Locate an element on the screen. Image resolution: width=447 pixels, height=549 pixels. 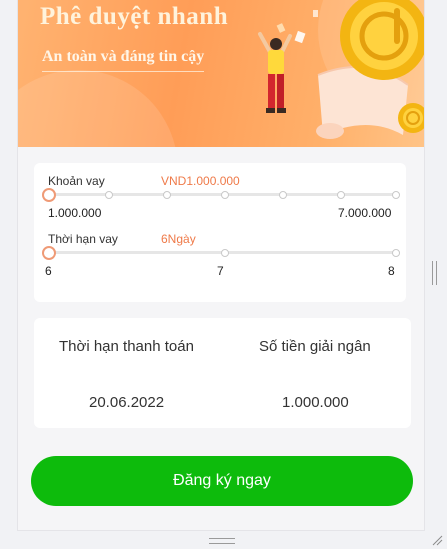
bottom-drag-handle is located at coordinates (222, 541).